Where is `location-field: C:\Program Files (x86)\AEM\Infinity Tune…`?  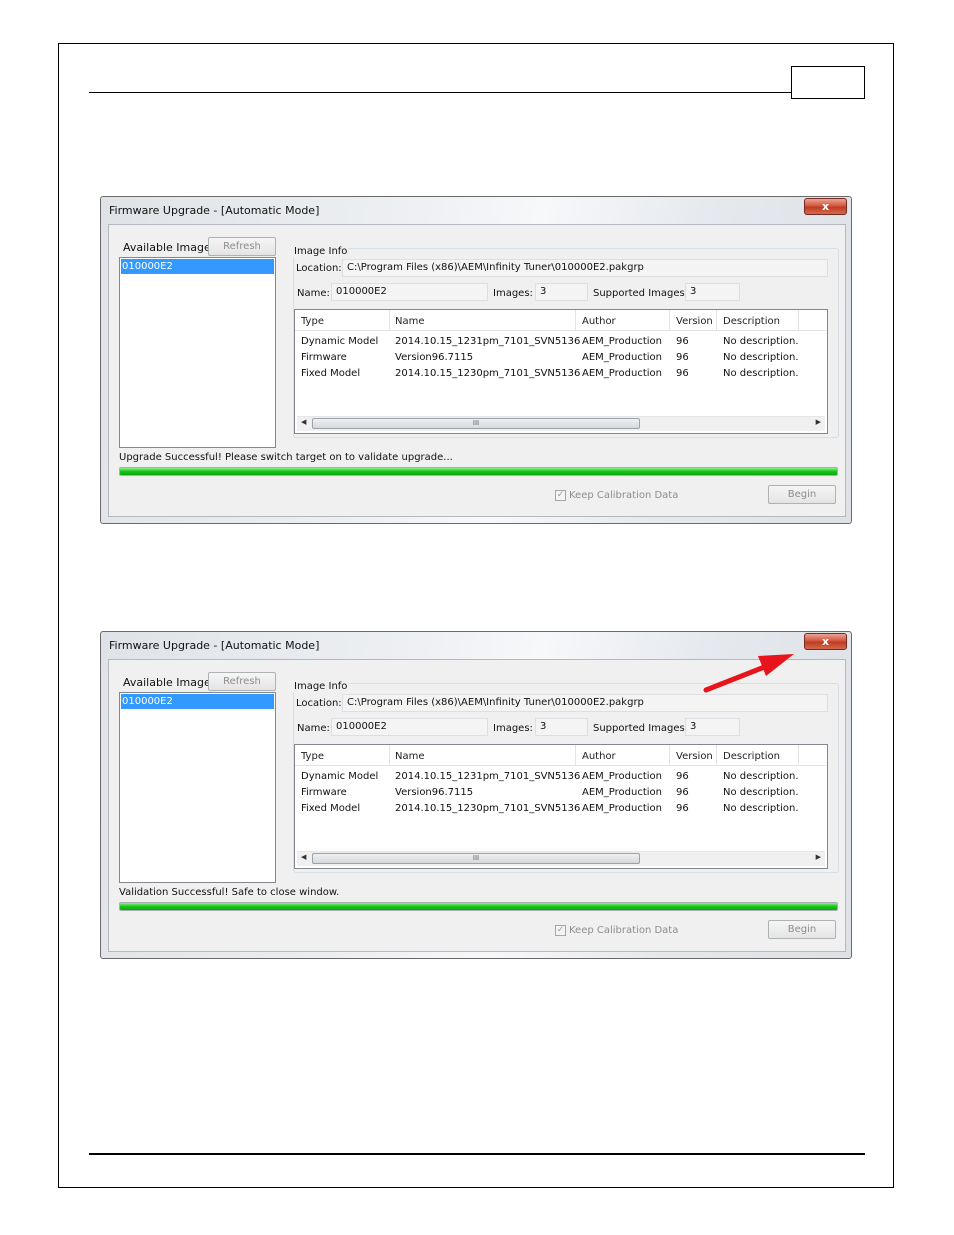 location-field: C:\Program Files (x86)\AEM\Infinity Tune… is located at coordinates (585, 268).